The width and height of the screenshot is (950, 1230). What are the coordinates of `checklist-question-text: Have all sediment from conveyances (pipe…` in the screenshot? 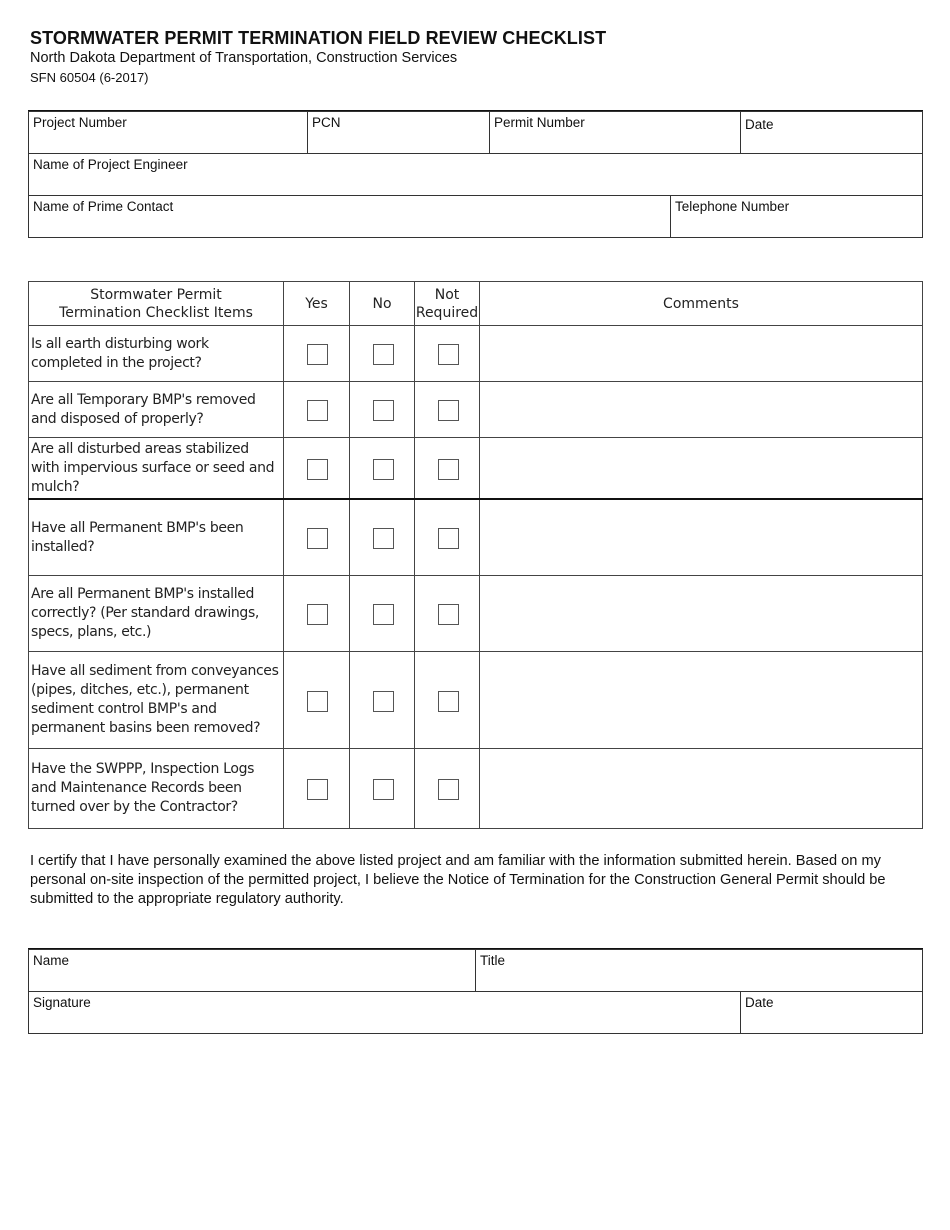 It's located at (155, 699).